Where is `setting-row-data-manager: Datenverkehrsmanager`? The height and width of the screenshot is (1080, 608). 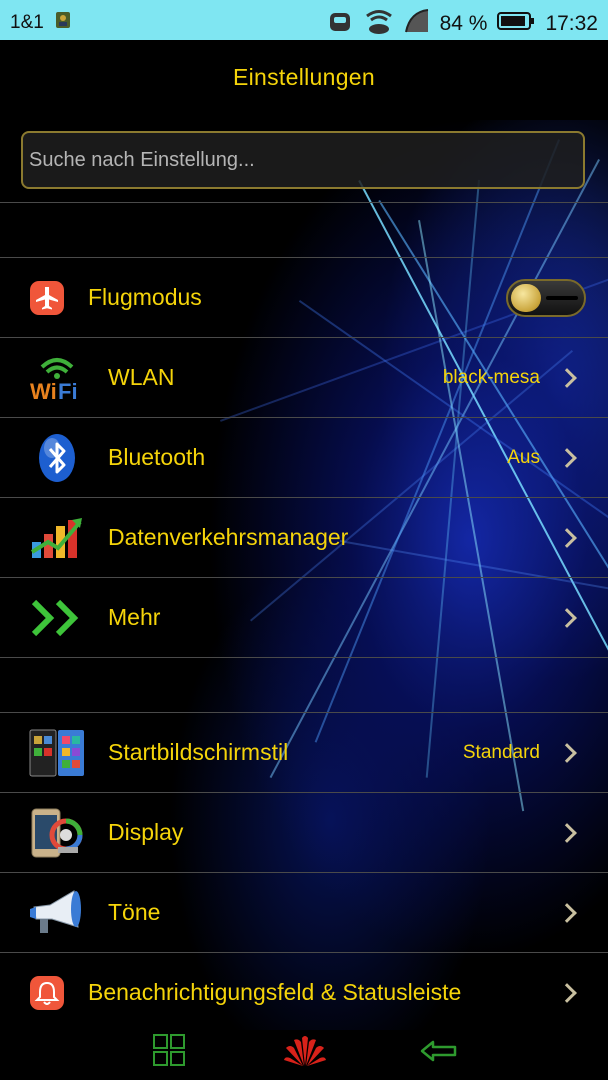
setting-row-data-manager: Datenverkehrsmanager is located at coordinates (304, 537).